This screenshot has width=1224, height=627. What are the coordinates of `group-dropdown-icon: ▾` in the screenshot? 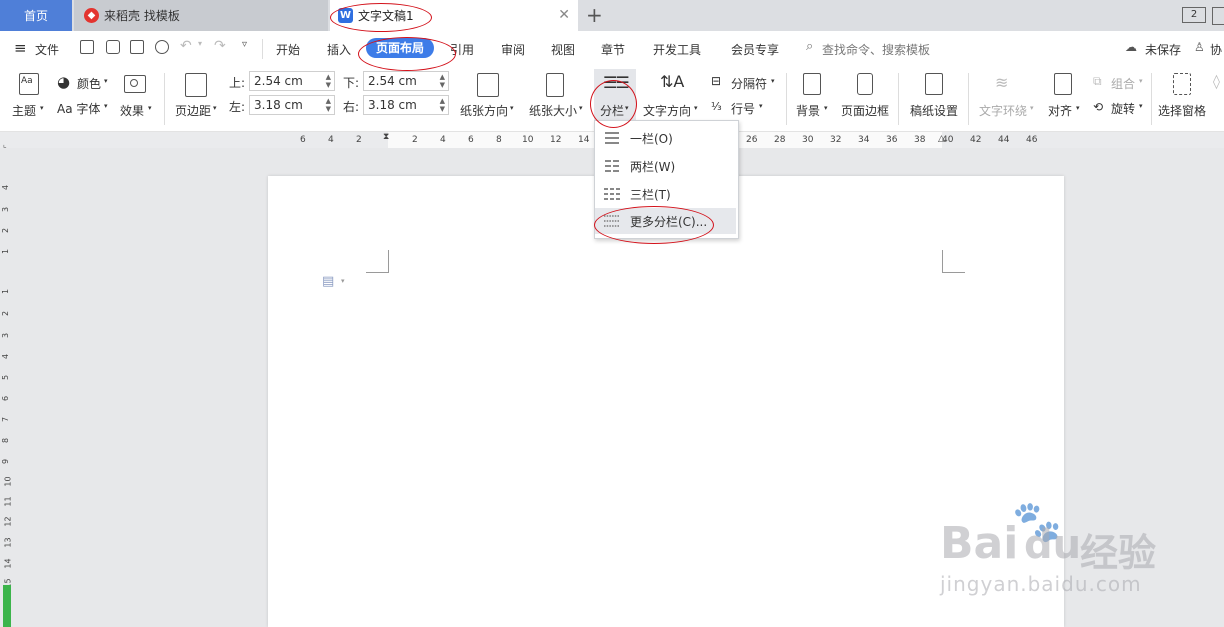 It's located at (1141, 81).